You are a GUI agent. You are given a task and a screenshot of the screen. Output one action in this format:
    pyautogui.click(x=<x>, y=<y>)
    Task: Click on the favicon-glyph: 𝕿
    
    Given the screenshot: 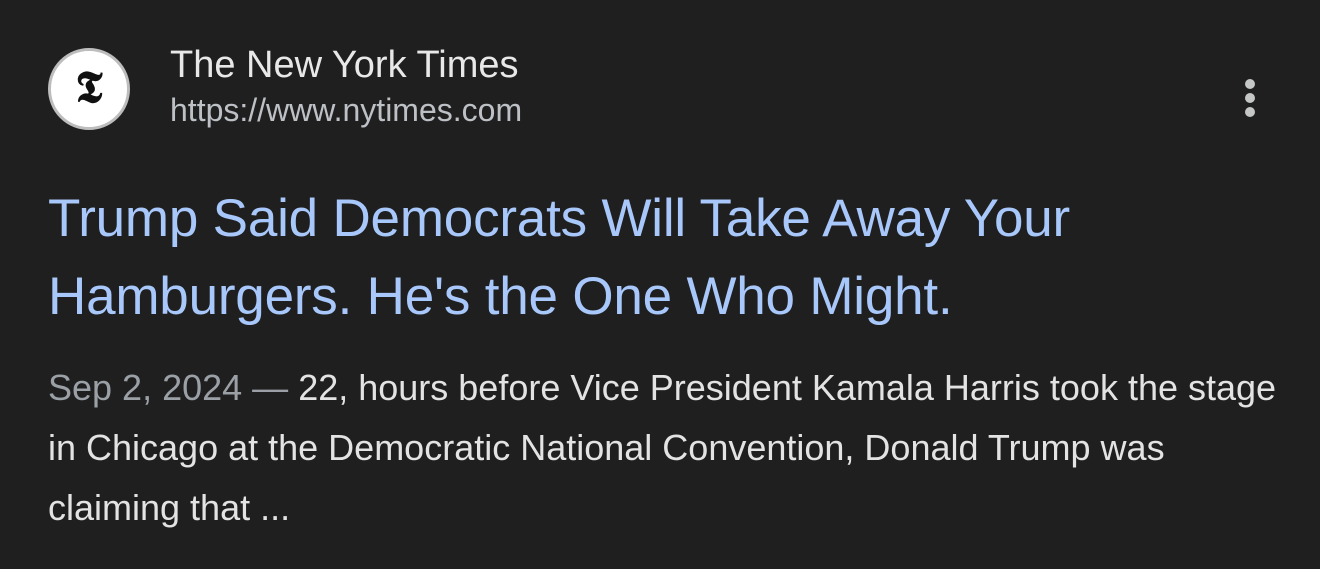 What is the action you would take?
    pyautogui.click(x=89, y=87)
    